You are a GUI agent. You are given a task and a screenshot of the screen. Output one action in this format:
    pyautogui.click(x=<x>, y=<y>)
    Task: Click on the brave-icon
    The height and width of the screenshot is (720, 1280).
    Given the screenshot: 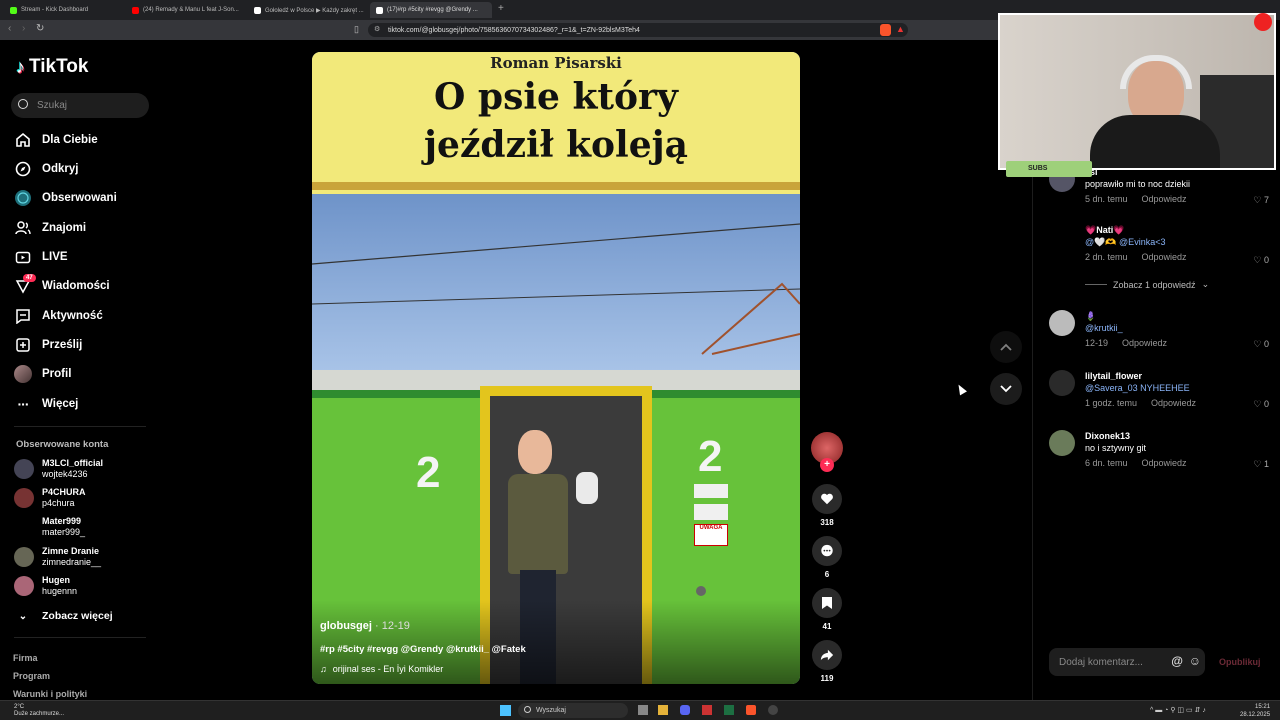 What is the action you would take?
    pyautogui.click(x=751, y=710)
    